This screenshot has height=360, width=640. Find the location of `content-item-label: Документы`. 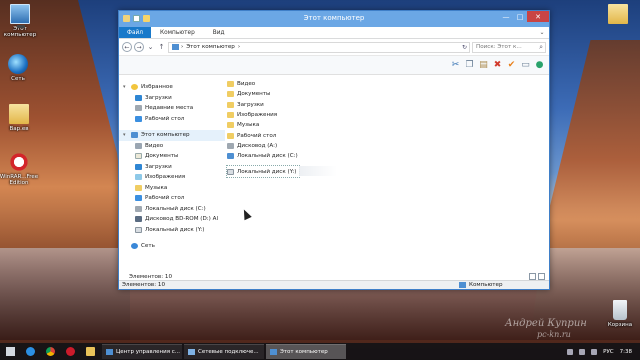

content-item-label: Документы is located at coordinates (254, 94).